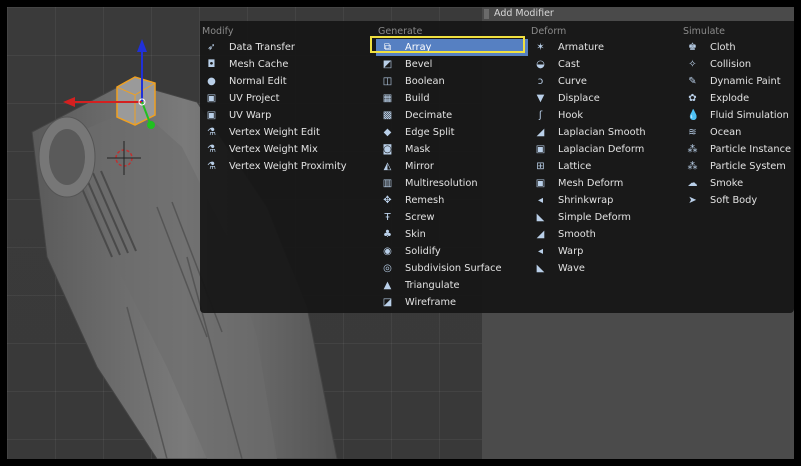 The width and height of the screenshot is (801, 466). What do you see at coordinates (452, 183) in the screenshot?
I see `menu-item-multiresolution: ▥ Multiresolution` at bounding box center [452, 183].